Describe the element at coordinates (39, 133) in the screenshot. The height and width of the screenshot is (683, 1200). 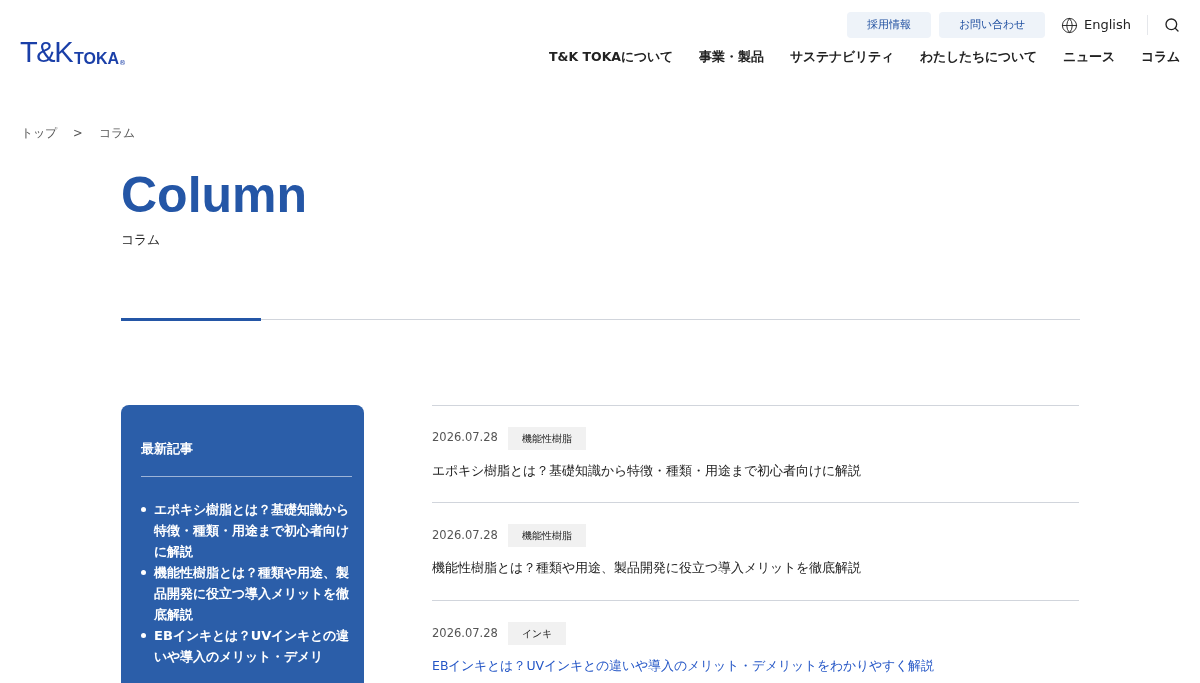
I see `breadcrumb-item: トップ` at that location.